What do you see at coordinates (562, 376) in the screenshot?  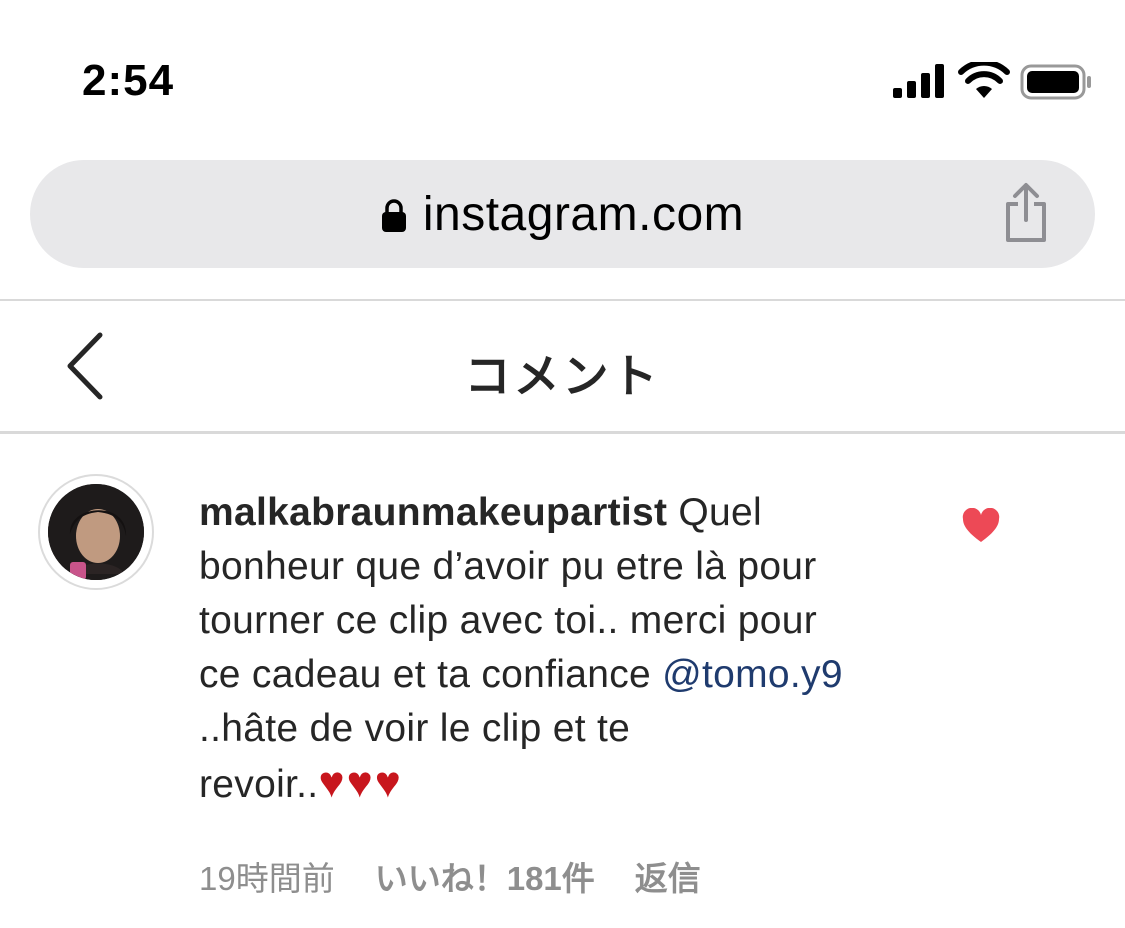 I see `page-title: コメント` at bounding box center [562, 376].